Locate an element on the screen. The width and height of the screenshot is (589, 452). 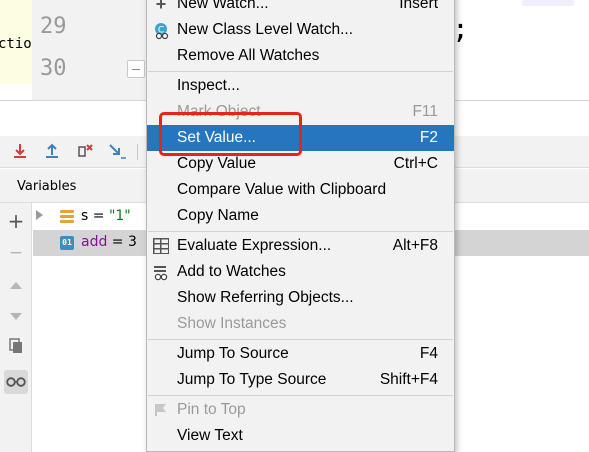
line-number: 30 is located at coordinates (53, 68).